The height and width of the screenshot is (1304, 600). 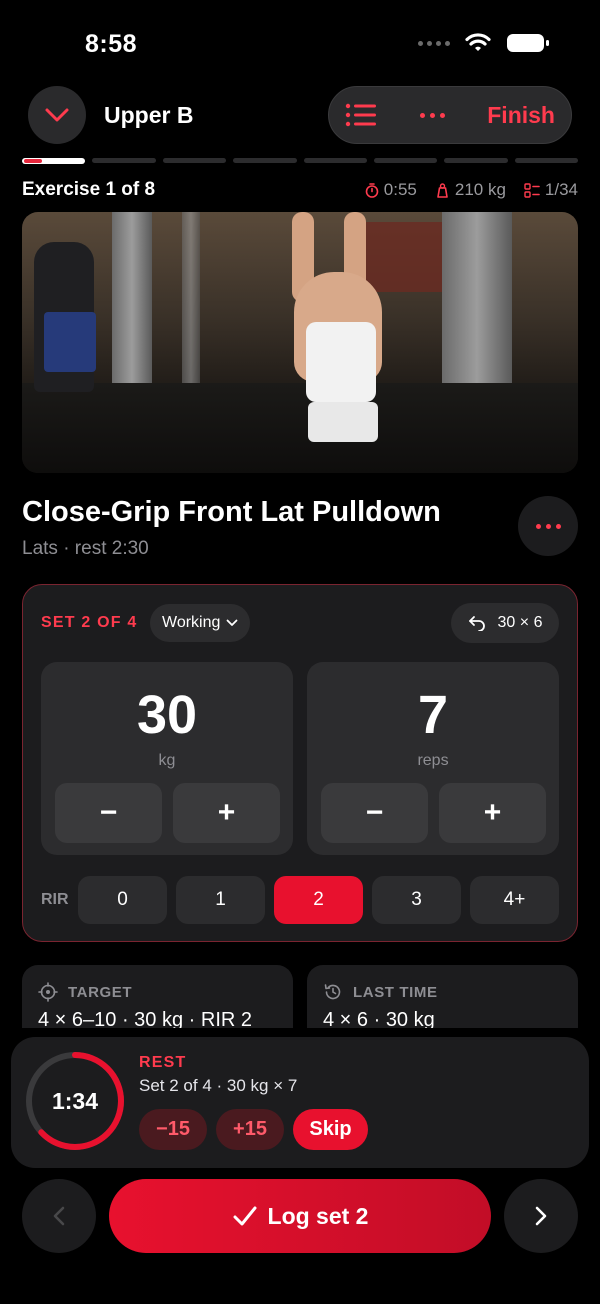 What do you see at coordinates (191, 622) in the screenshot?
I see `set-type-label: Working` at bounding box center [191, 622].